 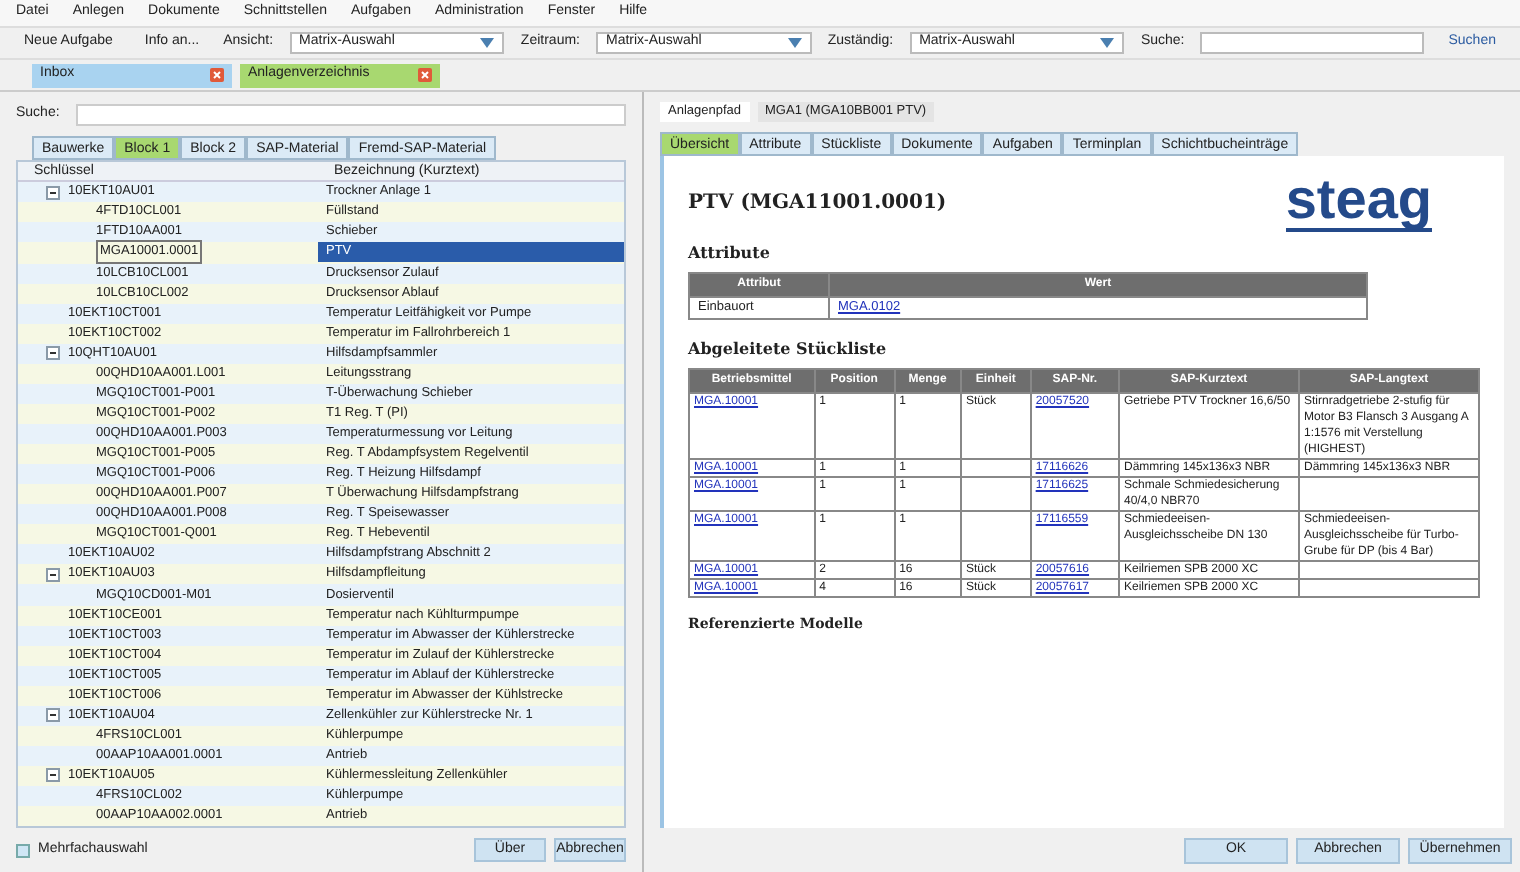 What do you see at coordinates (1358, 202) in the screenshot?
I see `logo: steag` at bounding box center [1358, 202].